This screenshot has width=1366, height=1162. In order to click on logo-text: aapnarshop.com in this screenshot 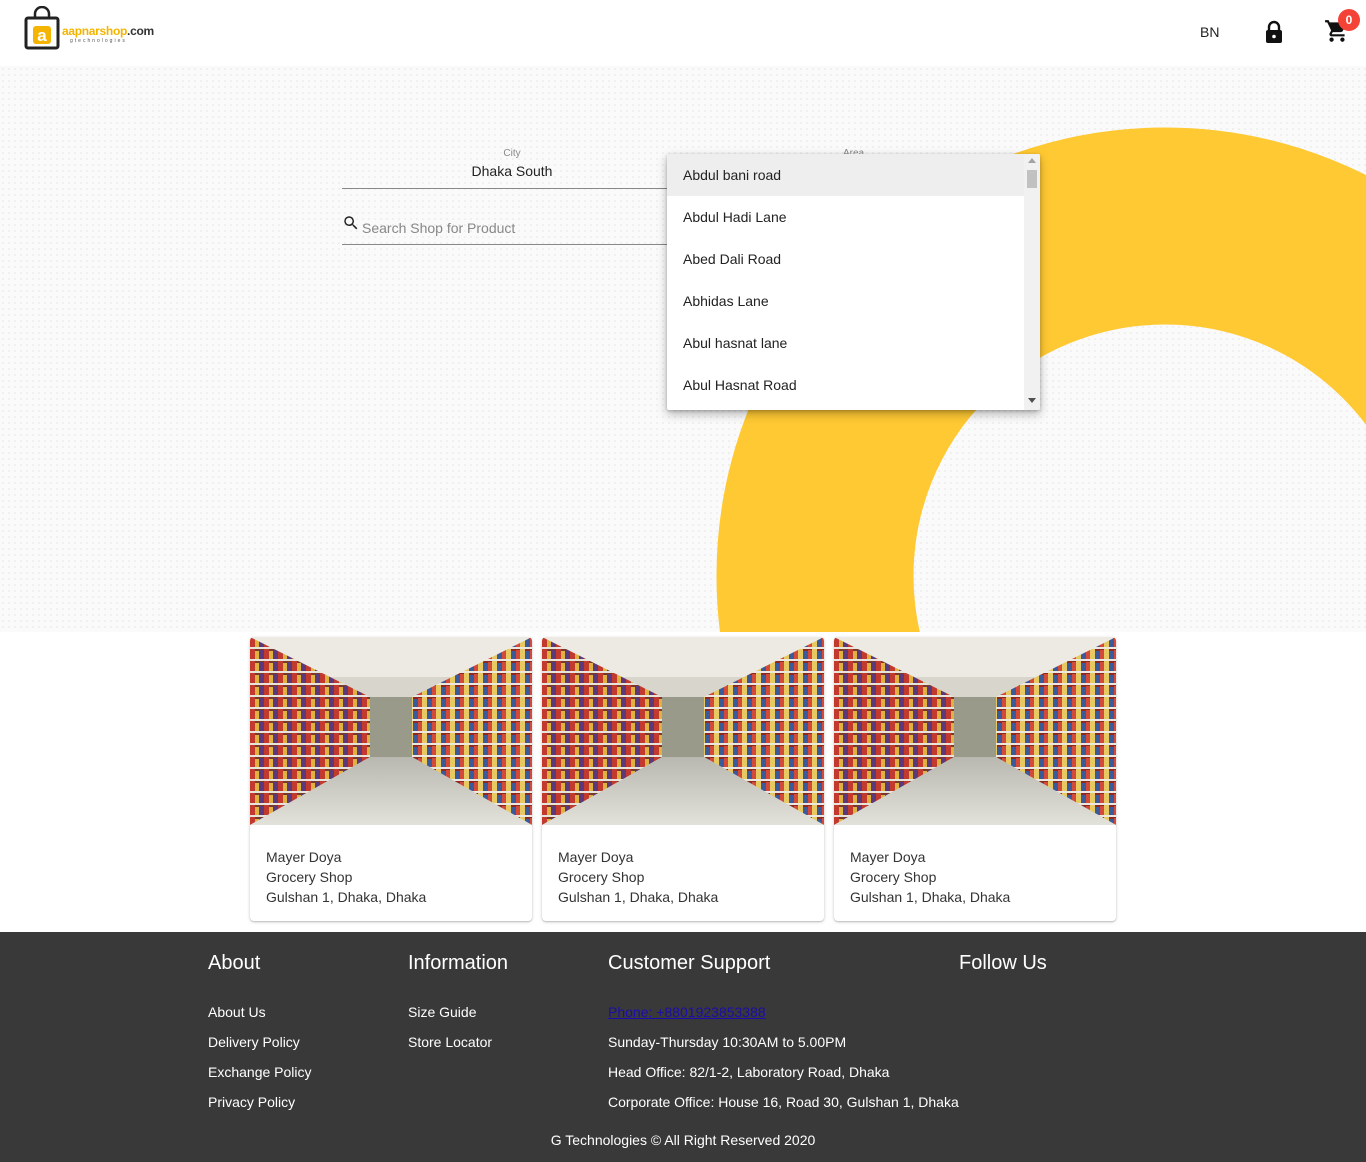, I will do `click(108, 31)`.